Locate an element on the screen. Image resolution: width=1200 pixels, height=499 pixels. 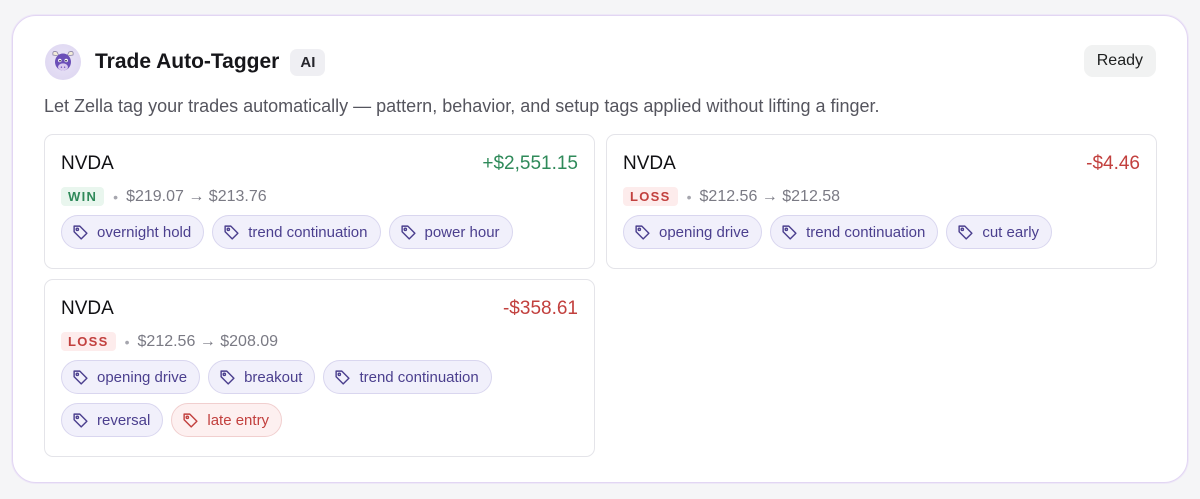
trade-pnl: +$2,551.15 is located at coordinates (530, 163).